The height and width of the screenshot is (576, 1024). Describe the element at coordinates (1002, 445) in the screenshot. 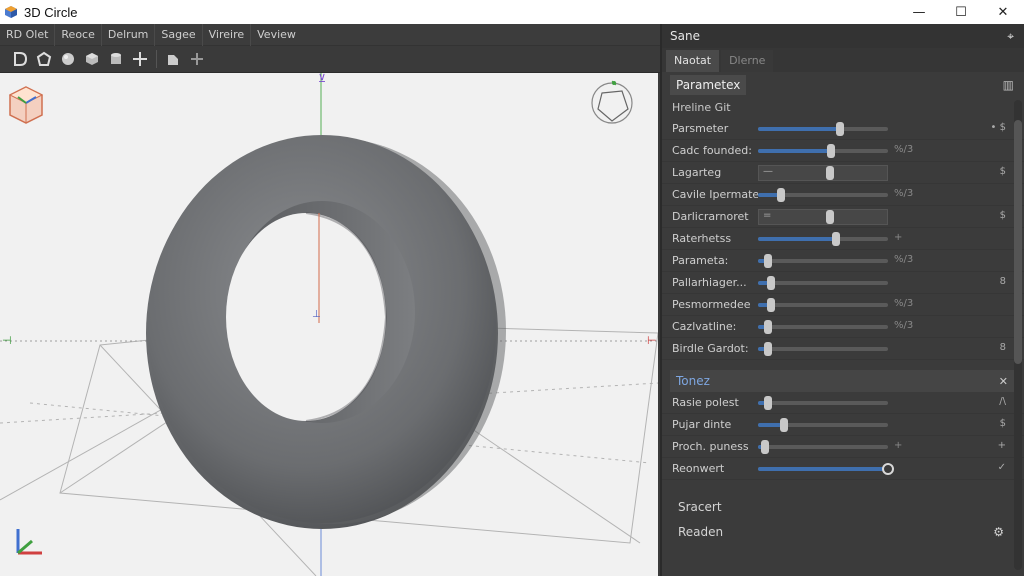

I see `tonez-action-icon: +` at that location.